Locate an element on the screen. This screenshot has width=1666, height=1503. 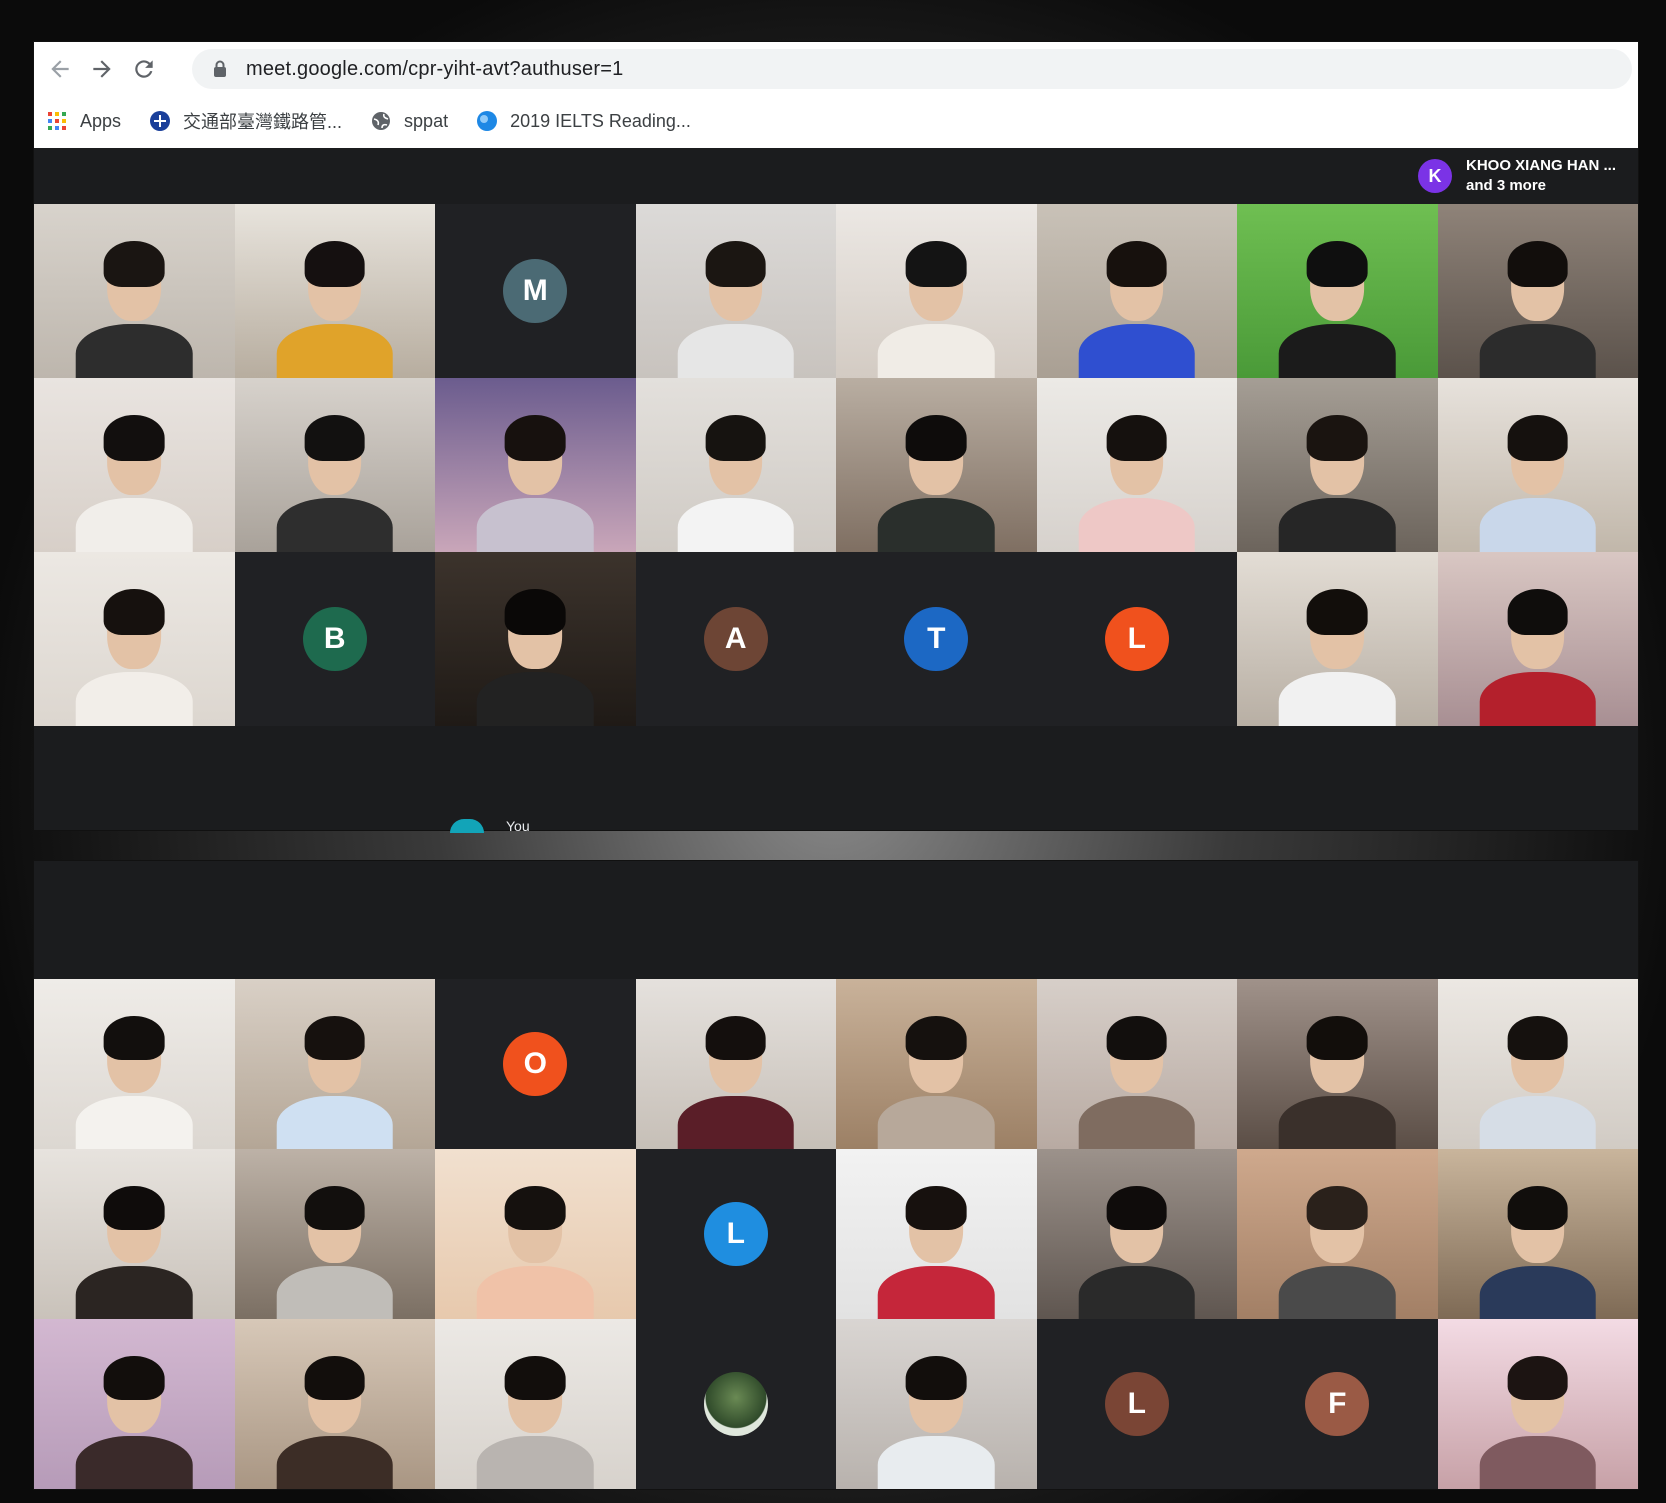
bookmark-apps: Apps is located at coordinates (83, 121).